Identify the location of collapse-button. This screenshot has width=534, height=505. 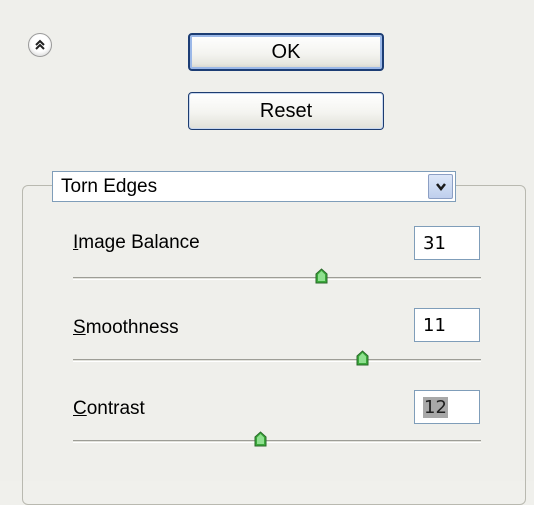
(40, 45).